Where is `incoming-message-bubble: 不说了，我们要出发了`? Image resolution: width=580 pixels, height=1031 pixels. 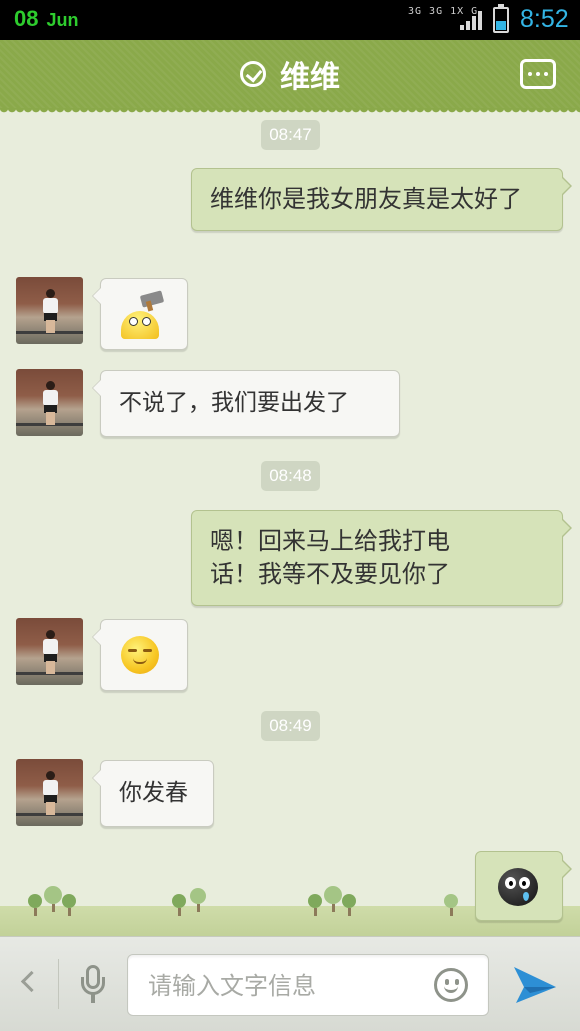 incoming-message-bubble: 不说了，我们要出发了 is located at coordinates (246, 403).